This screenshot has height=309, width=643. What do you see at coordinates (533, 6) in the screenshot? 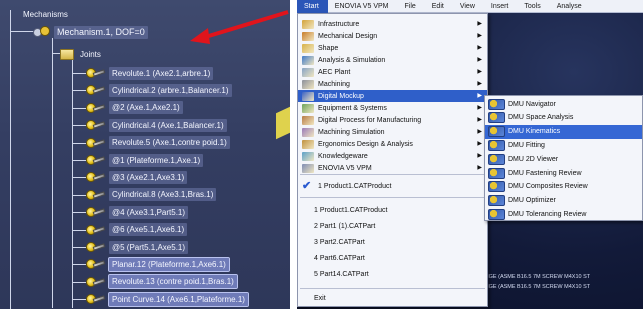
I see `menubar-item-tools: Tools` at bounding box center [533, 6].